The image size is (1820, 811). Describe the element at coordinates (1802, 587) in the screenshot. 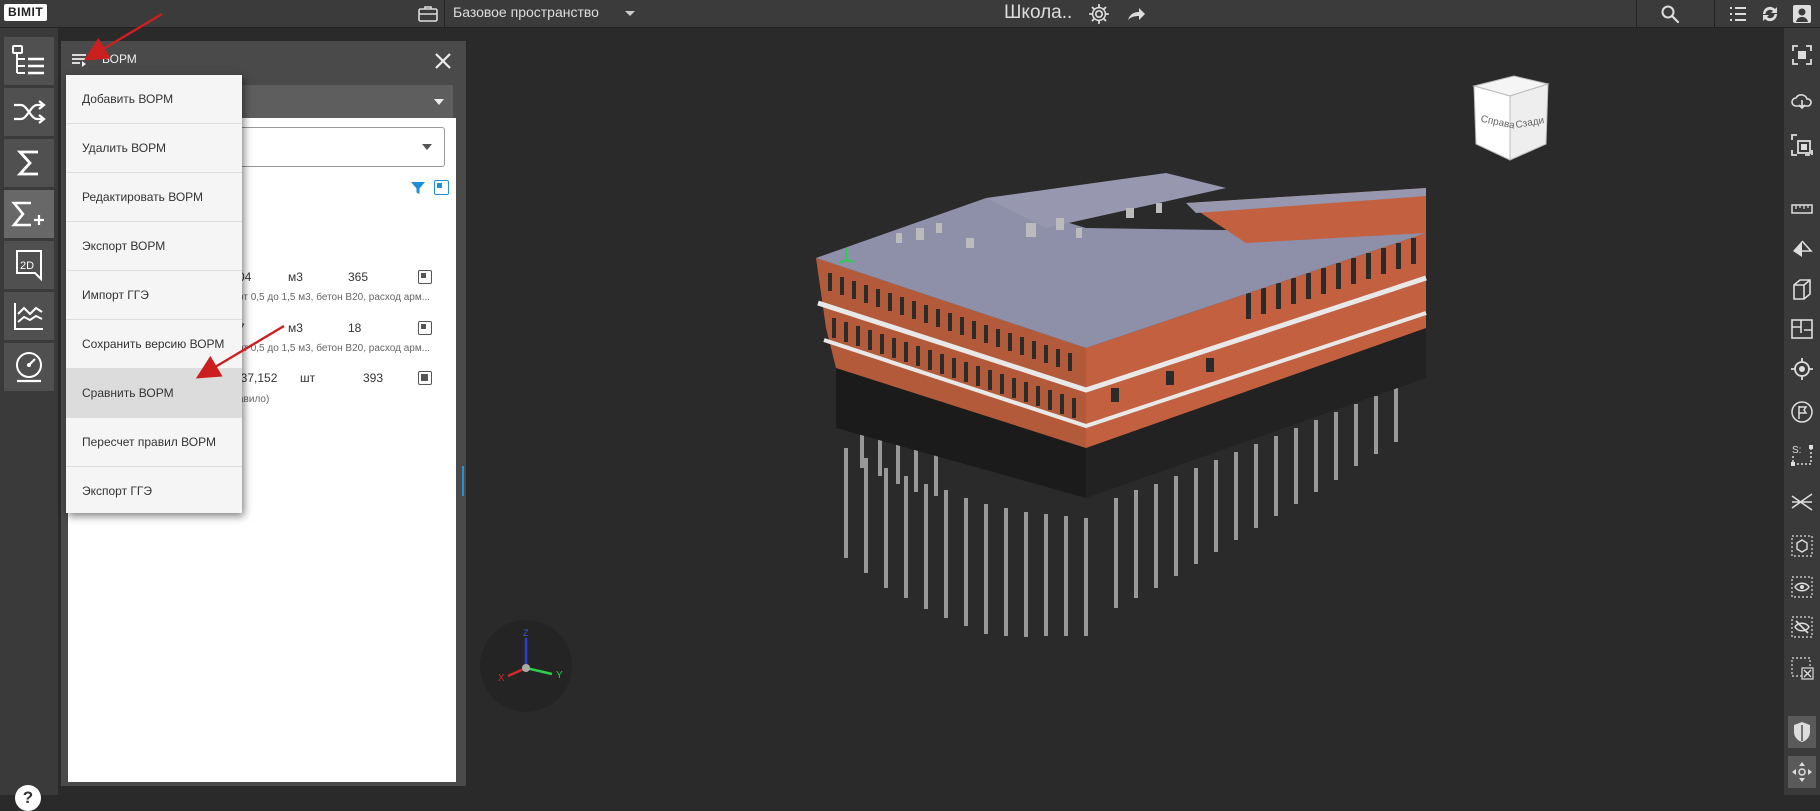

I see `eye-icon` at that location.